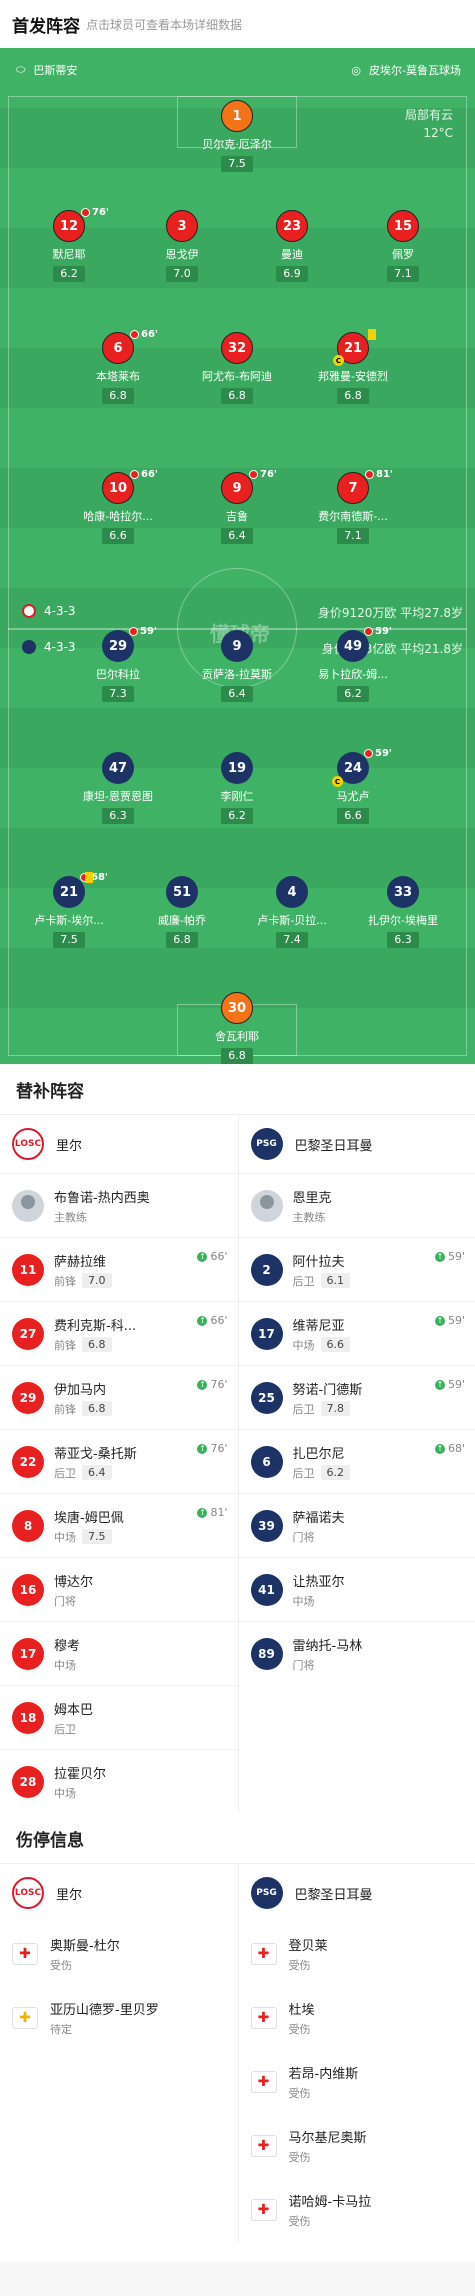  Describe the element at coordinates (403, 254) in the screenshot. I see `player-name: 佩罗` at that location.